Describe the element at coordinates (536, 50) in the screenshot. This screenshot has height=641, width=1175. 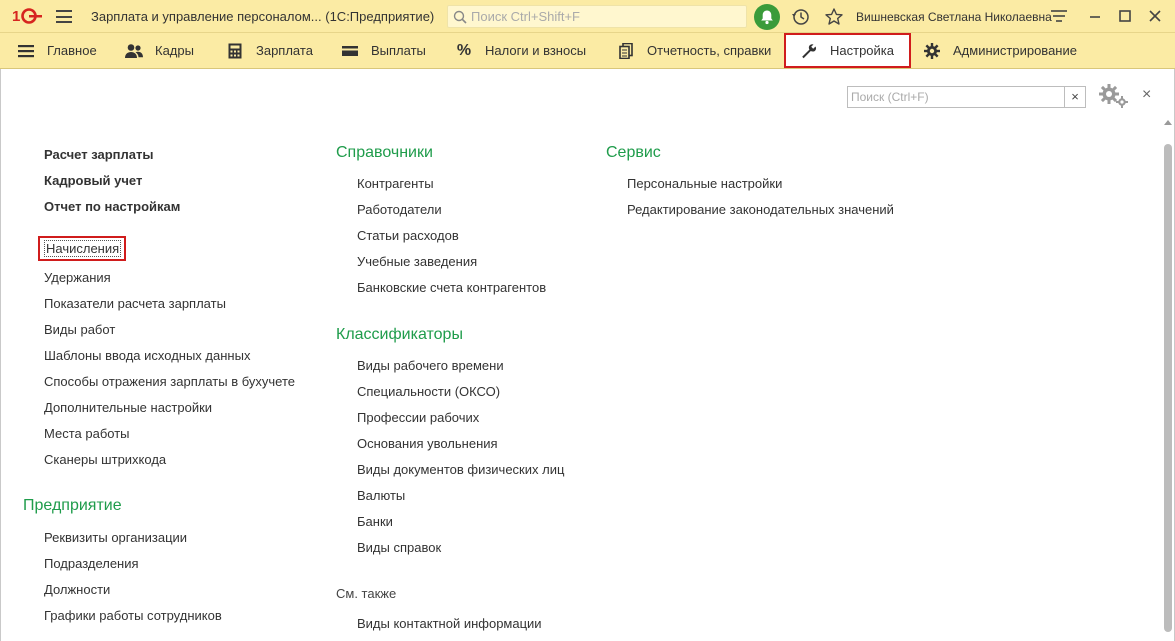
I see `section-label: Налоги и взносы` at that location.